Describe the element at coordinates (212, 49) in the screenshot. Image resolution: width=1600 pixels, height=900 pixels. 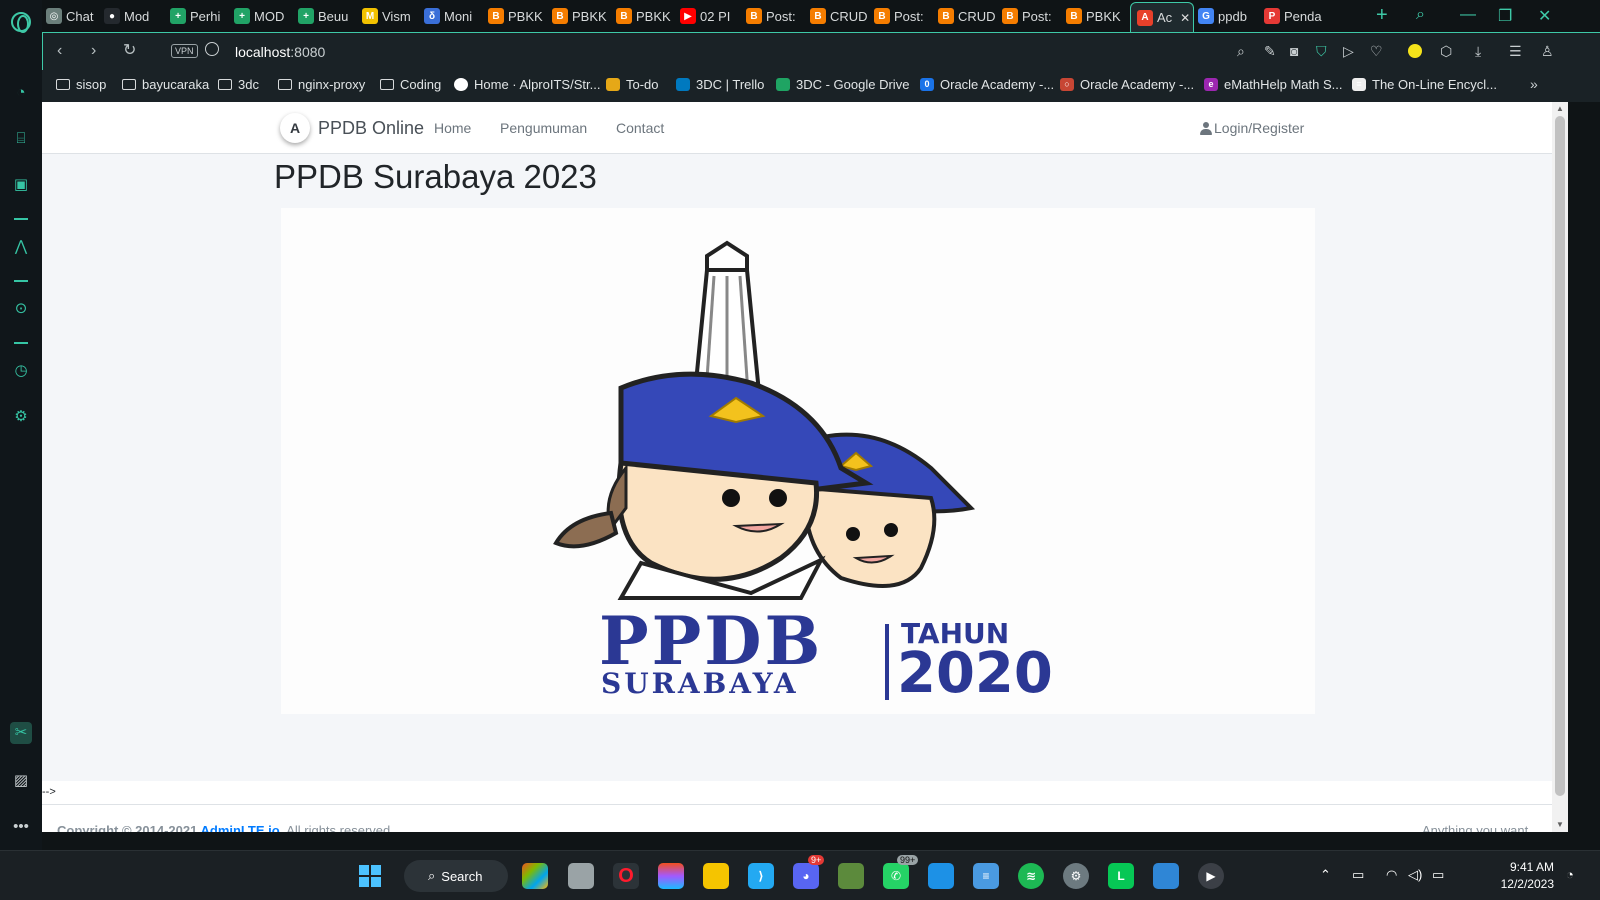
I see `site-info-globe-icon` at that location.